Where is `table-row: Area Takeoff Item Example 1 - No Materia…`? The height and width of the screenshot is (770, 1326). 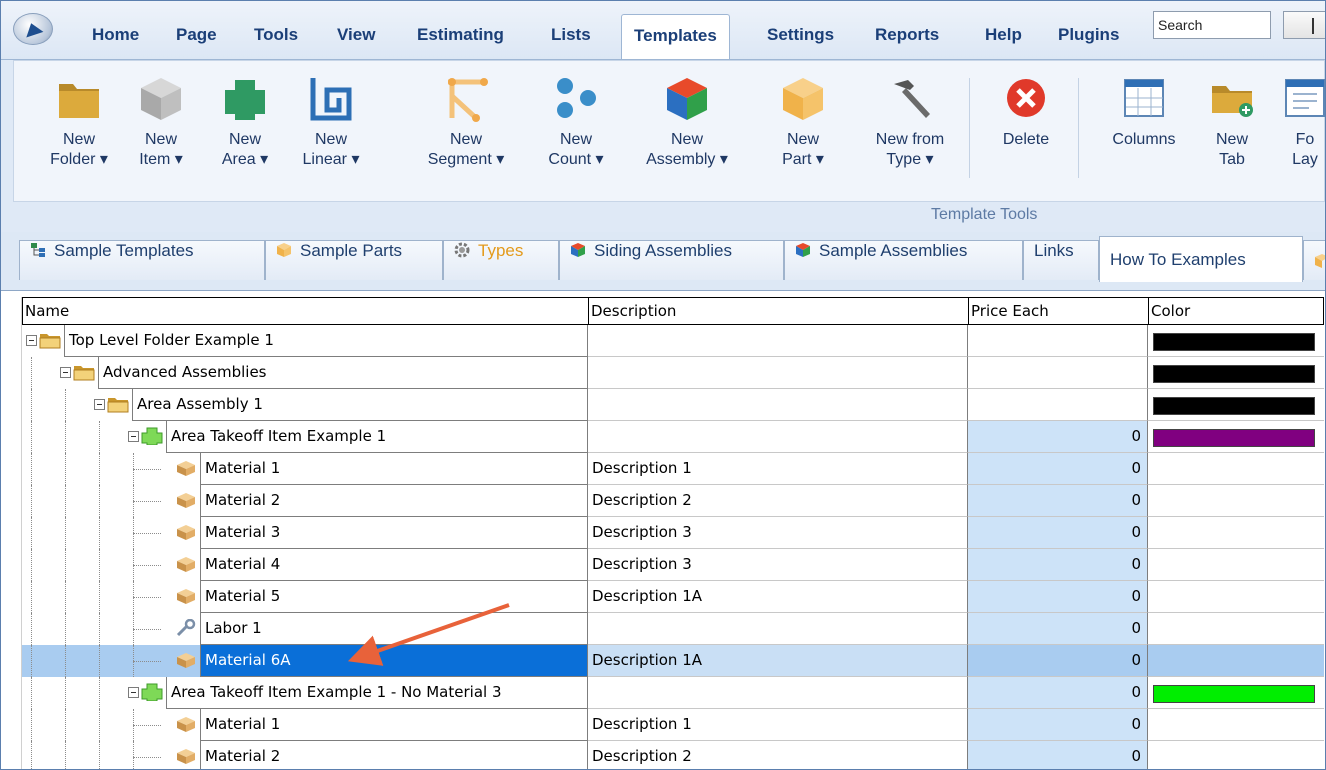 table-row: Area Takeoff Item Example 1 - No Materia… is located at coordinates (673, 693).